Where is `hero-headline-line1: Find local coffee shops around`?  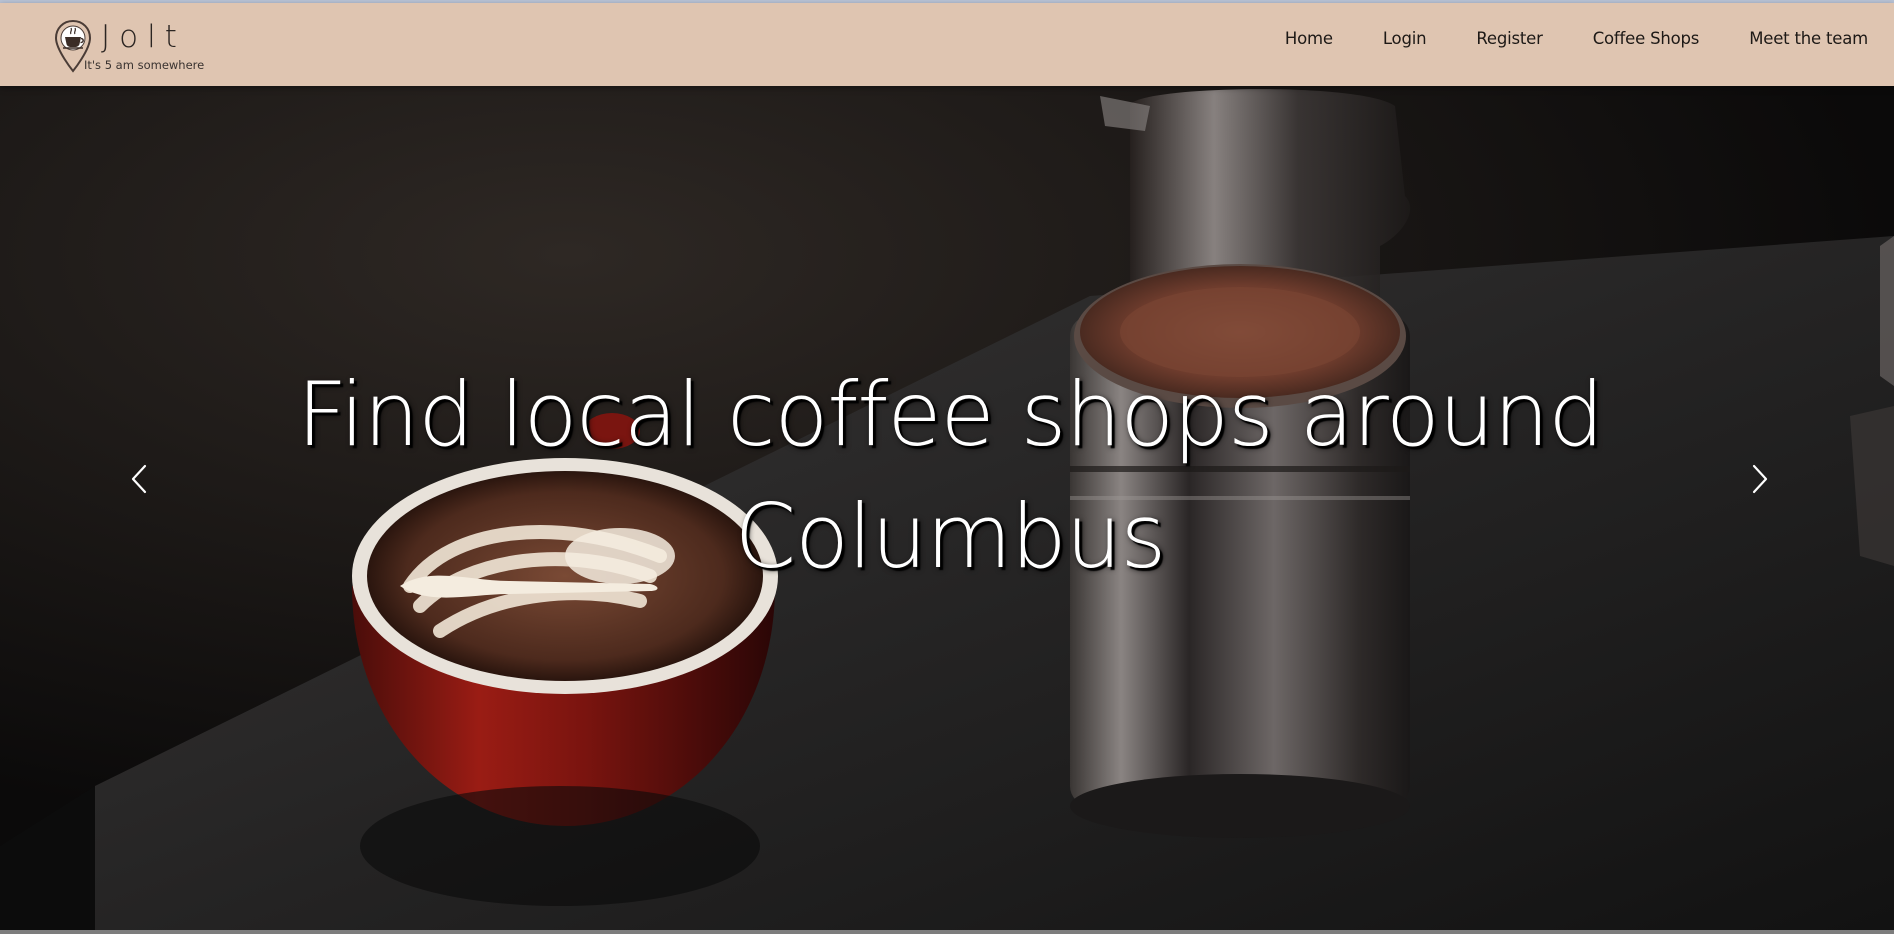
hero-headline-line1: Find local coffee shops around is located at coordinates (950, 414).